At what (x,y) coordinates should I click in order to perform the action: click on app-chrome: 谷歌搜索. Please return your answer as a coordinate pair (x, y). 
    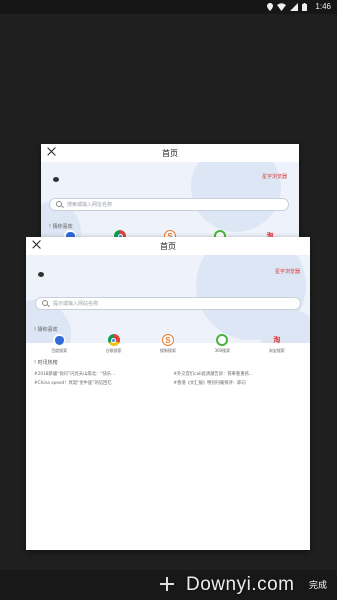
    Looking at the image, I should click on (114, 344).